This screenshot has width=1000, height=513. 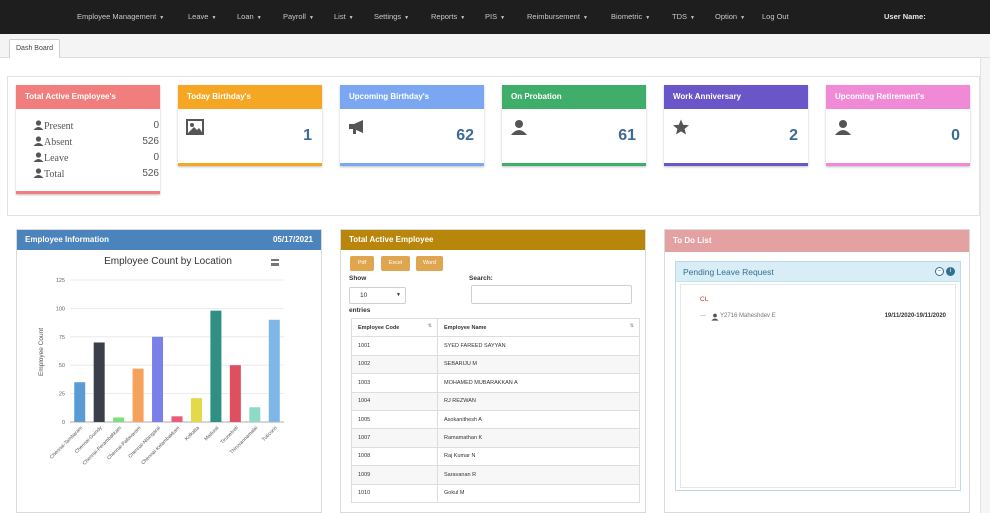 I want to click on nav-pis: PIS ▼, so click(x=495, y=17).